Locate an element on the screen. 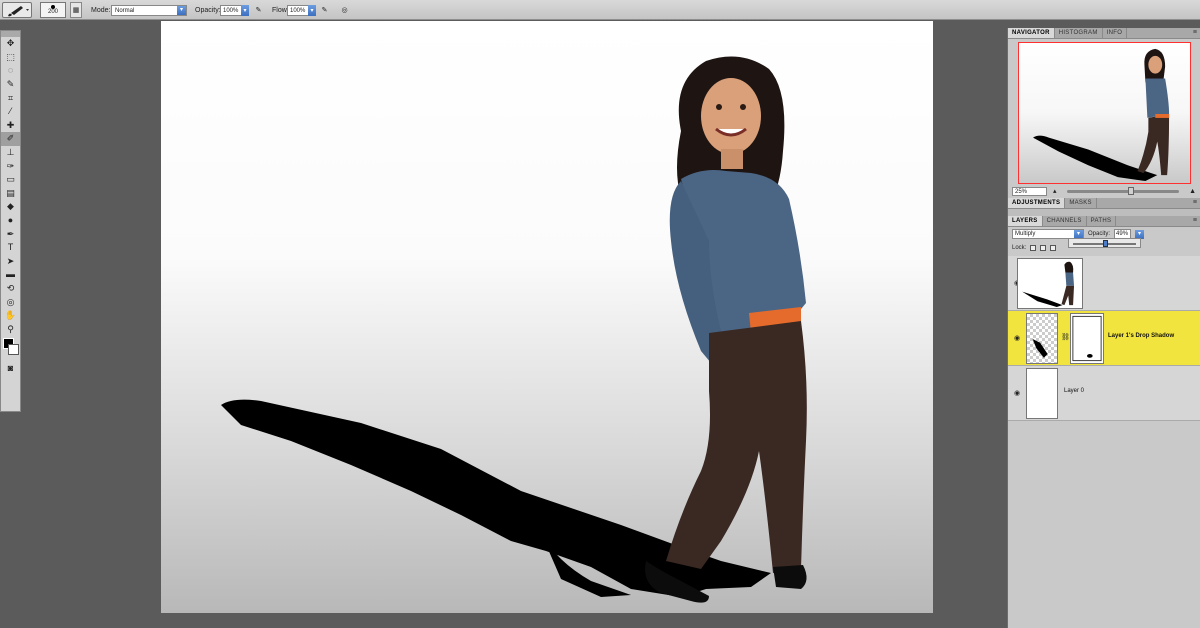 The width and height of the screenshot is (1200, 628). navigator-footer: 25% ▴ ▲ is located at coordinates (1104, 191).